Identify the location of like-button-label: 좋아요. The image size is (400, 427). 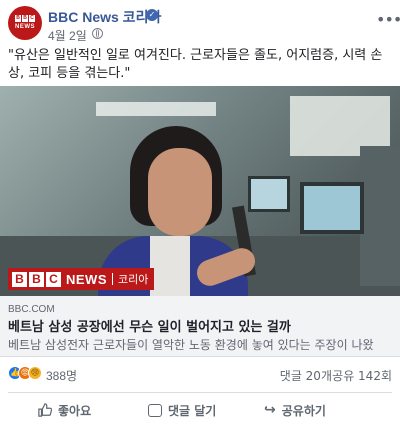
(75, 410).